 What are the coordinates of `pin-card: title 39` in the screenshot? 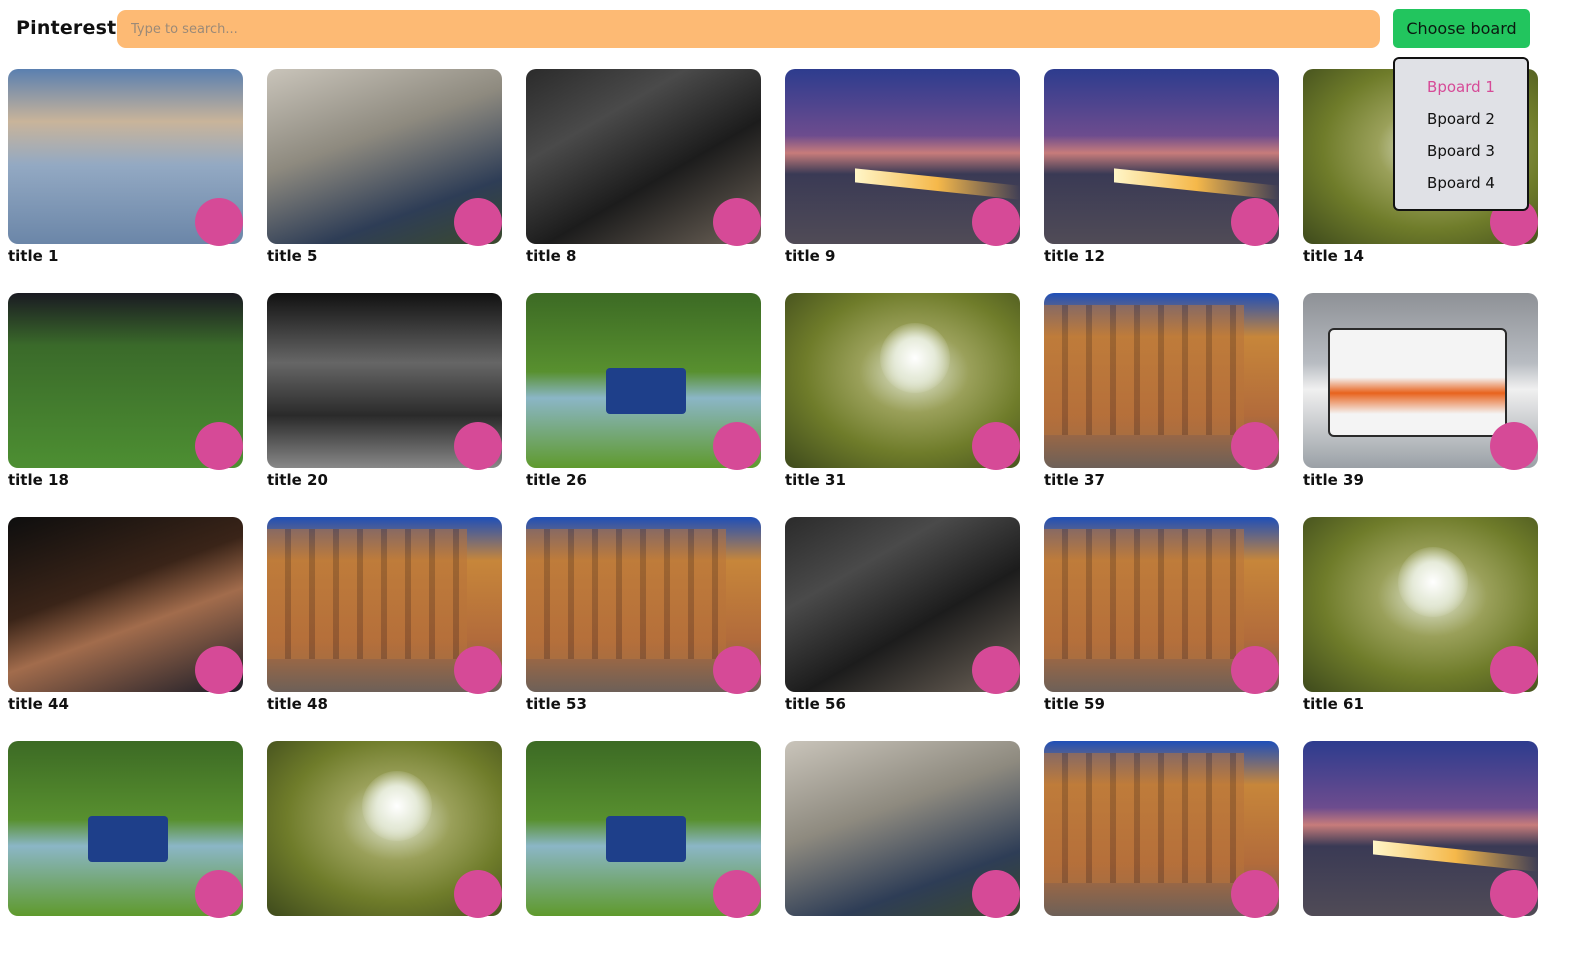 It's located at (1420, 405).